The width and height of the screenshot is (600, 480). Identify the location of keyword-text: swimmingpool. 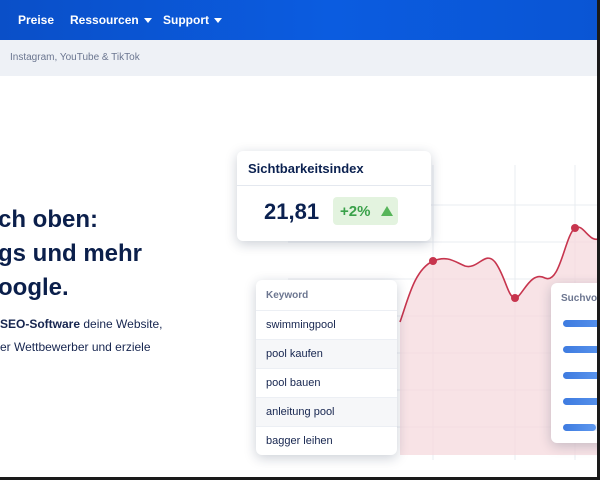
(301, 325).